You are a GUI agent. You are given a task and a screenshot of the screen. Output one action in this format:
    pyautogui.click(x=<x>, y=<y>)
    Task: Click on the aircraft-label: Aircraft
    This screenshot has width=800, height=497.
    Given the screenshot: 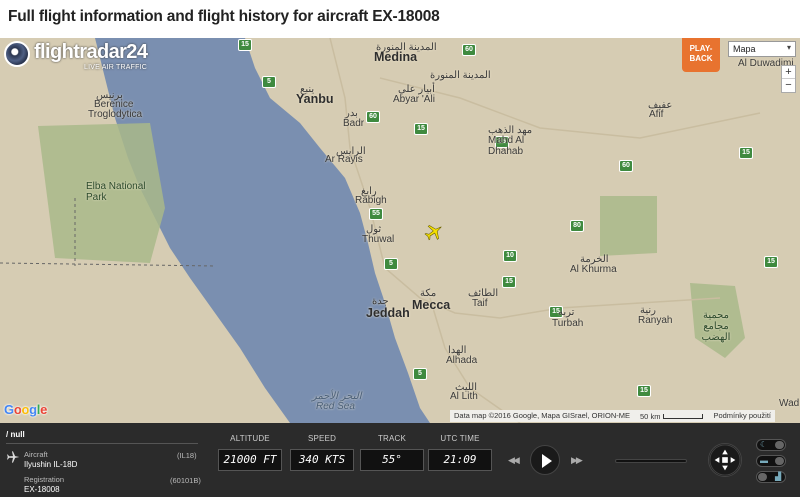 What is the action you would take?
    pyautogui.click(x=36, y=454)
    